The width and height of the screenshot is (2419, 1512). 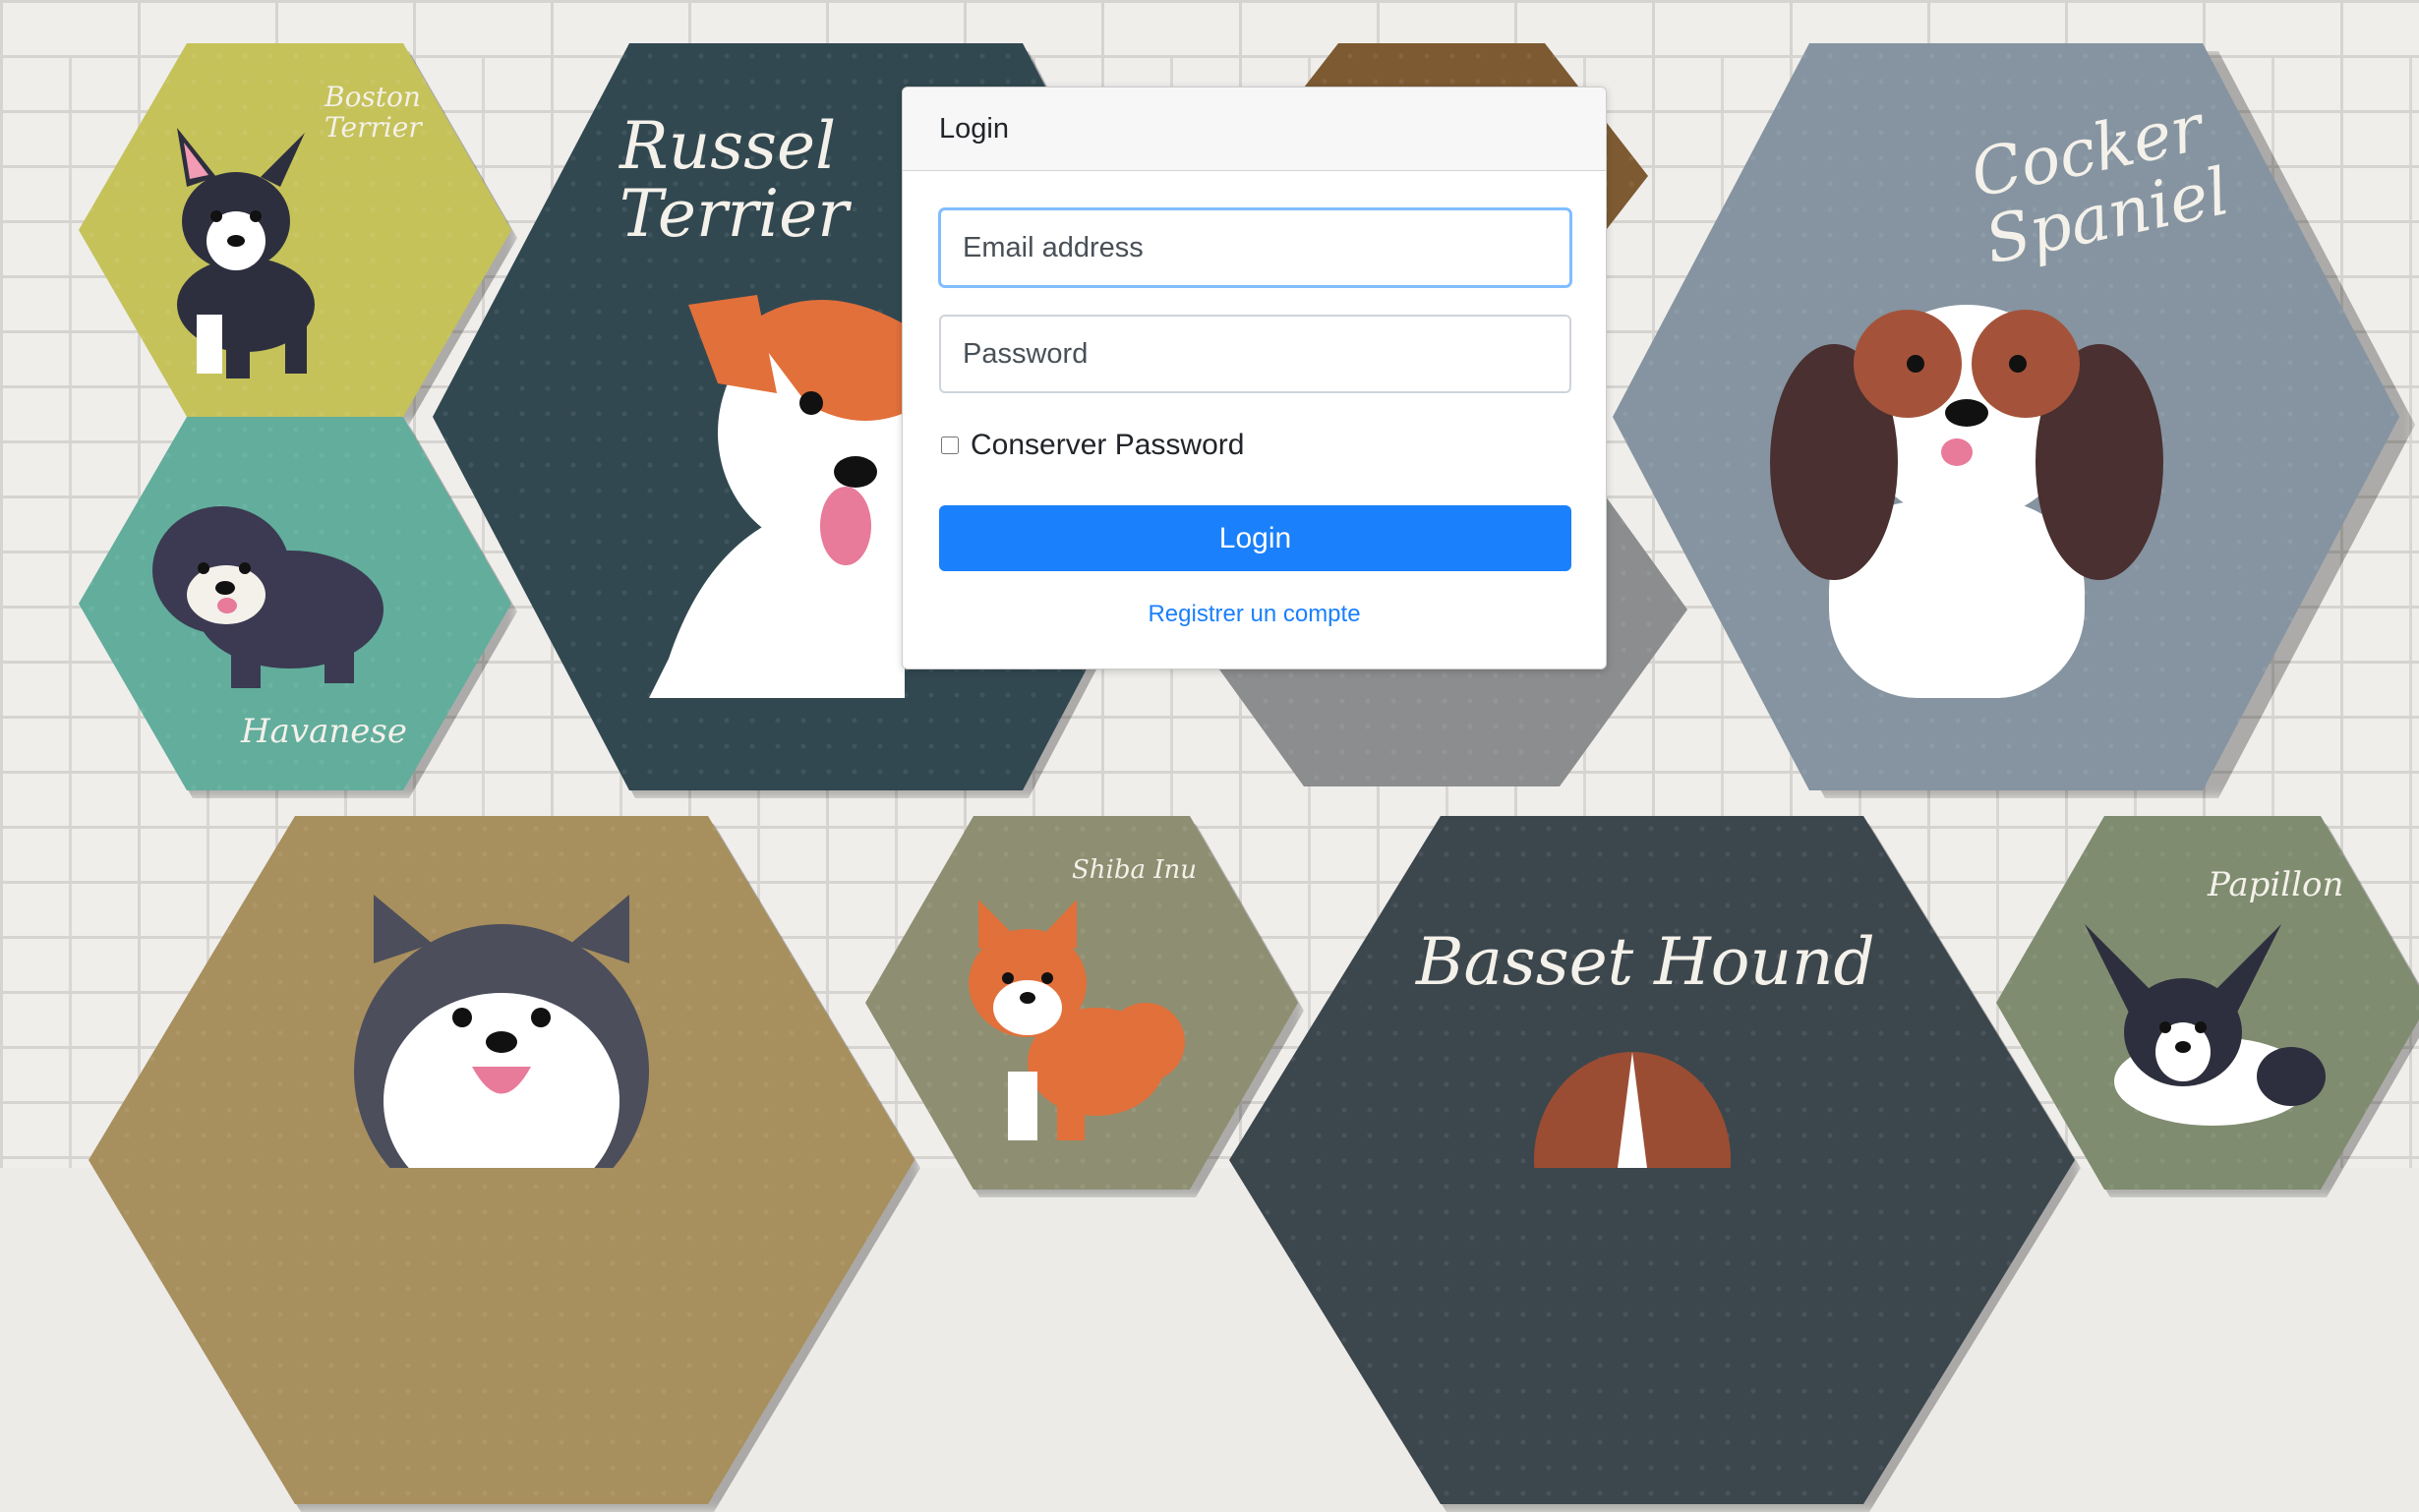 What do you see at coordinates (1254, 614) in the screenshot?
I see `register-link: Registrer un compte` at bounding box center [1254, 614].